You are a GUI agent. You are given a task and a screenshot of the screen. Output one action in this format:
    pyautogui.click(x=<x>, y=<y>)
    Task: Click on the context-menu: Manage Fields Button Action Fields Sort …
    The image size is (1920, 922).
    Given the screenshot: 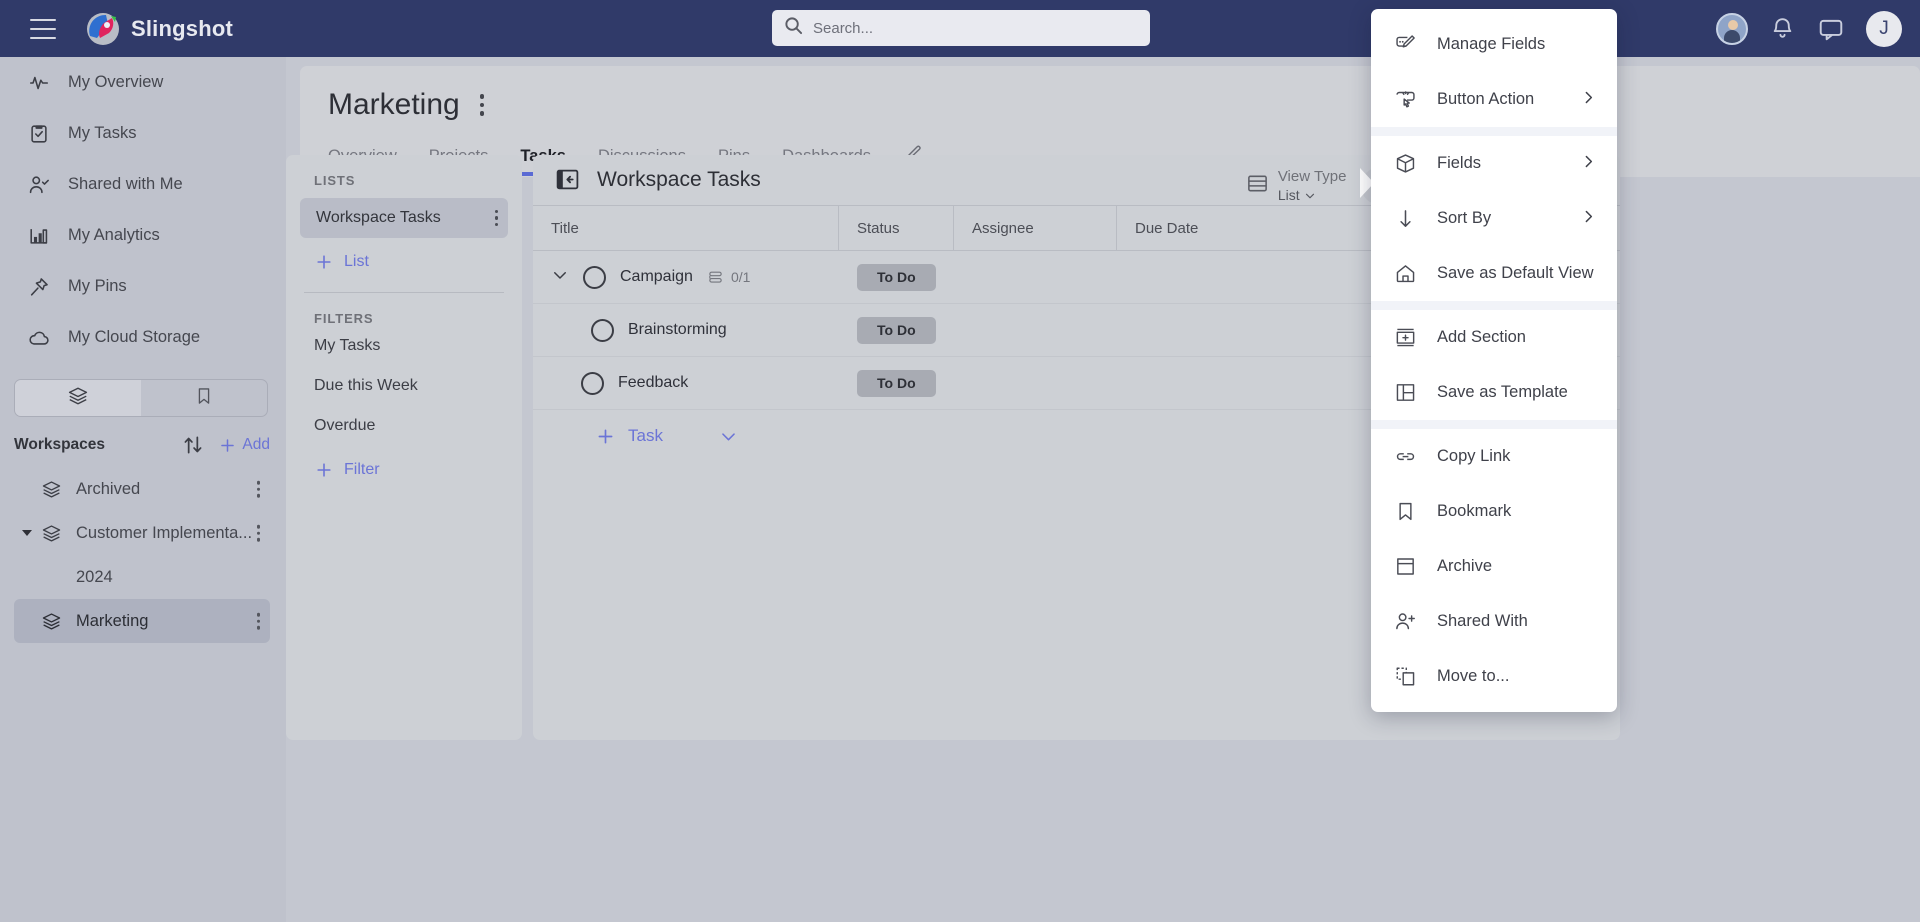 What is the action you would take?
    pyautogui.click(x=1494, y=360)
    